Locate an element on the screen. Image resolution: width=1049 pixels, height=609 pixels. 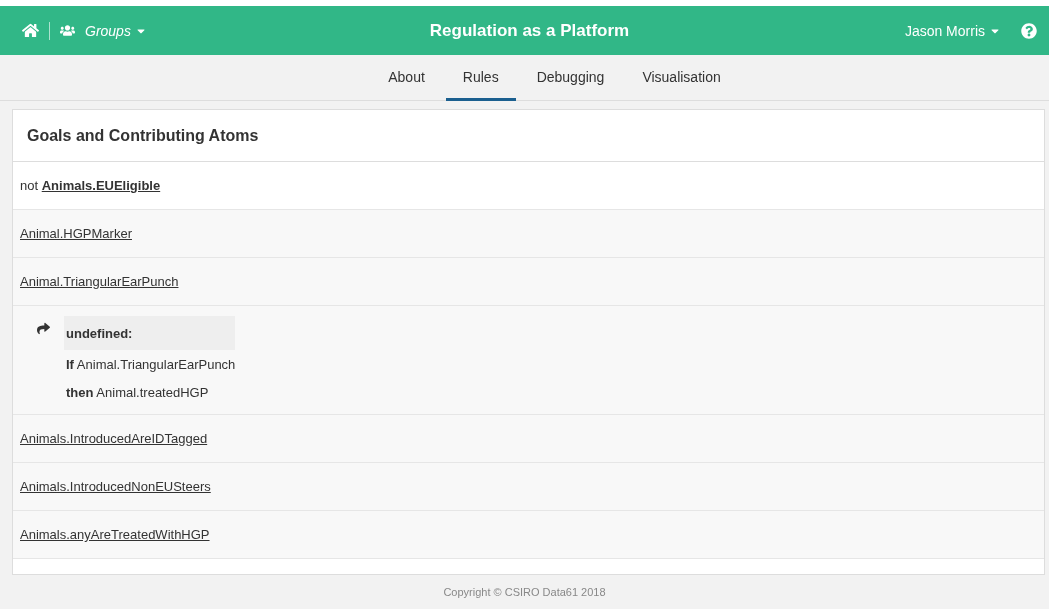
atom-link: Animals.IntroducedAreIDTagged is located at coordinates (114, 438).